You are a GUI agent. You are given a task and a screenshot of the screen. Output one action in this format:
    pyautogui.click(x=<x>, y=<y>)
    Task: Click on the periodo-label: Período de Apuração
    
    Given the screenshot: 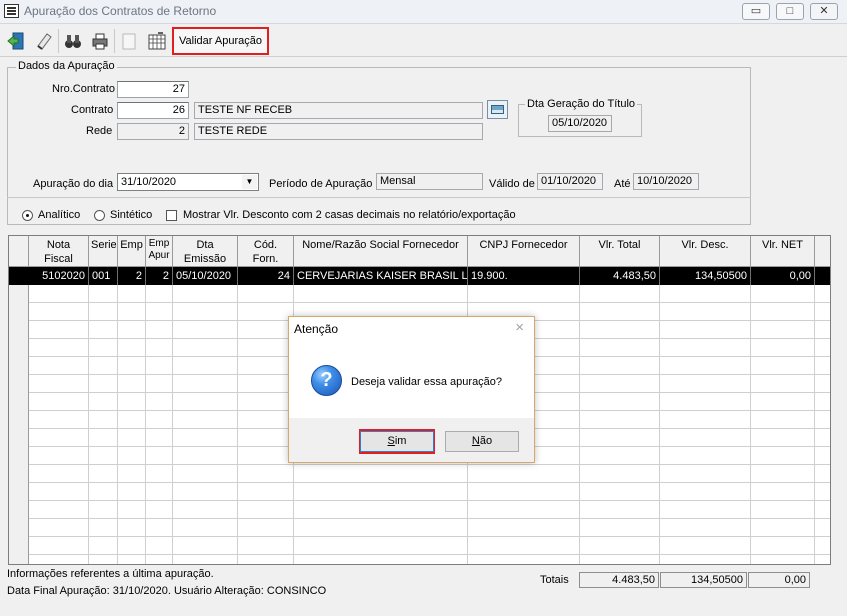 What is the action you would take?
    pyautogui.click(x=321, y=184)
    